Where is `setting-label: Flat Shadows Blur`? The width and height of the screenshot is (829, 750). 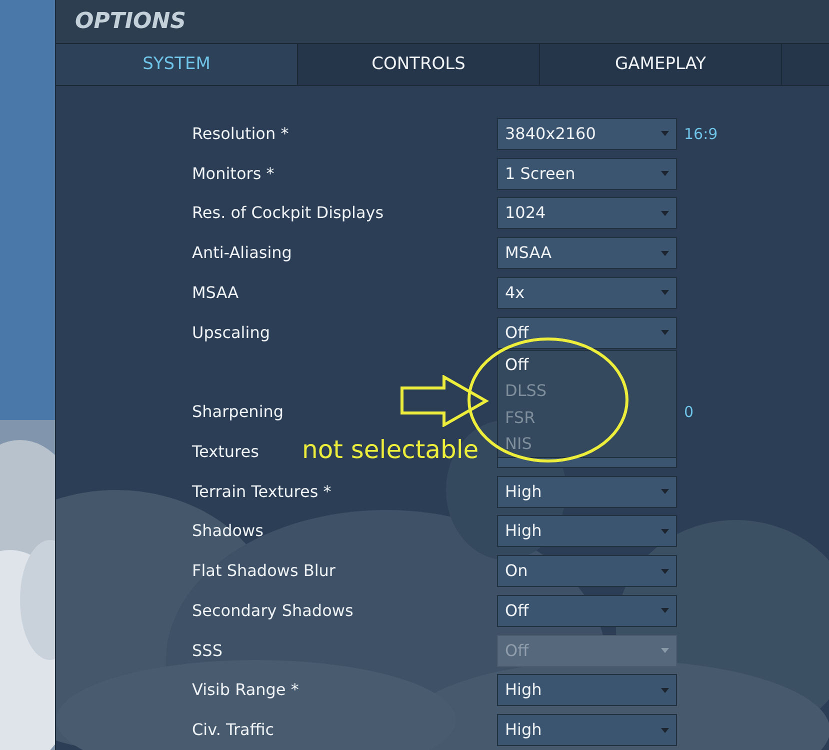 setting-label: Flat Shadows Blur is located at coordinates (264, 571).